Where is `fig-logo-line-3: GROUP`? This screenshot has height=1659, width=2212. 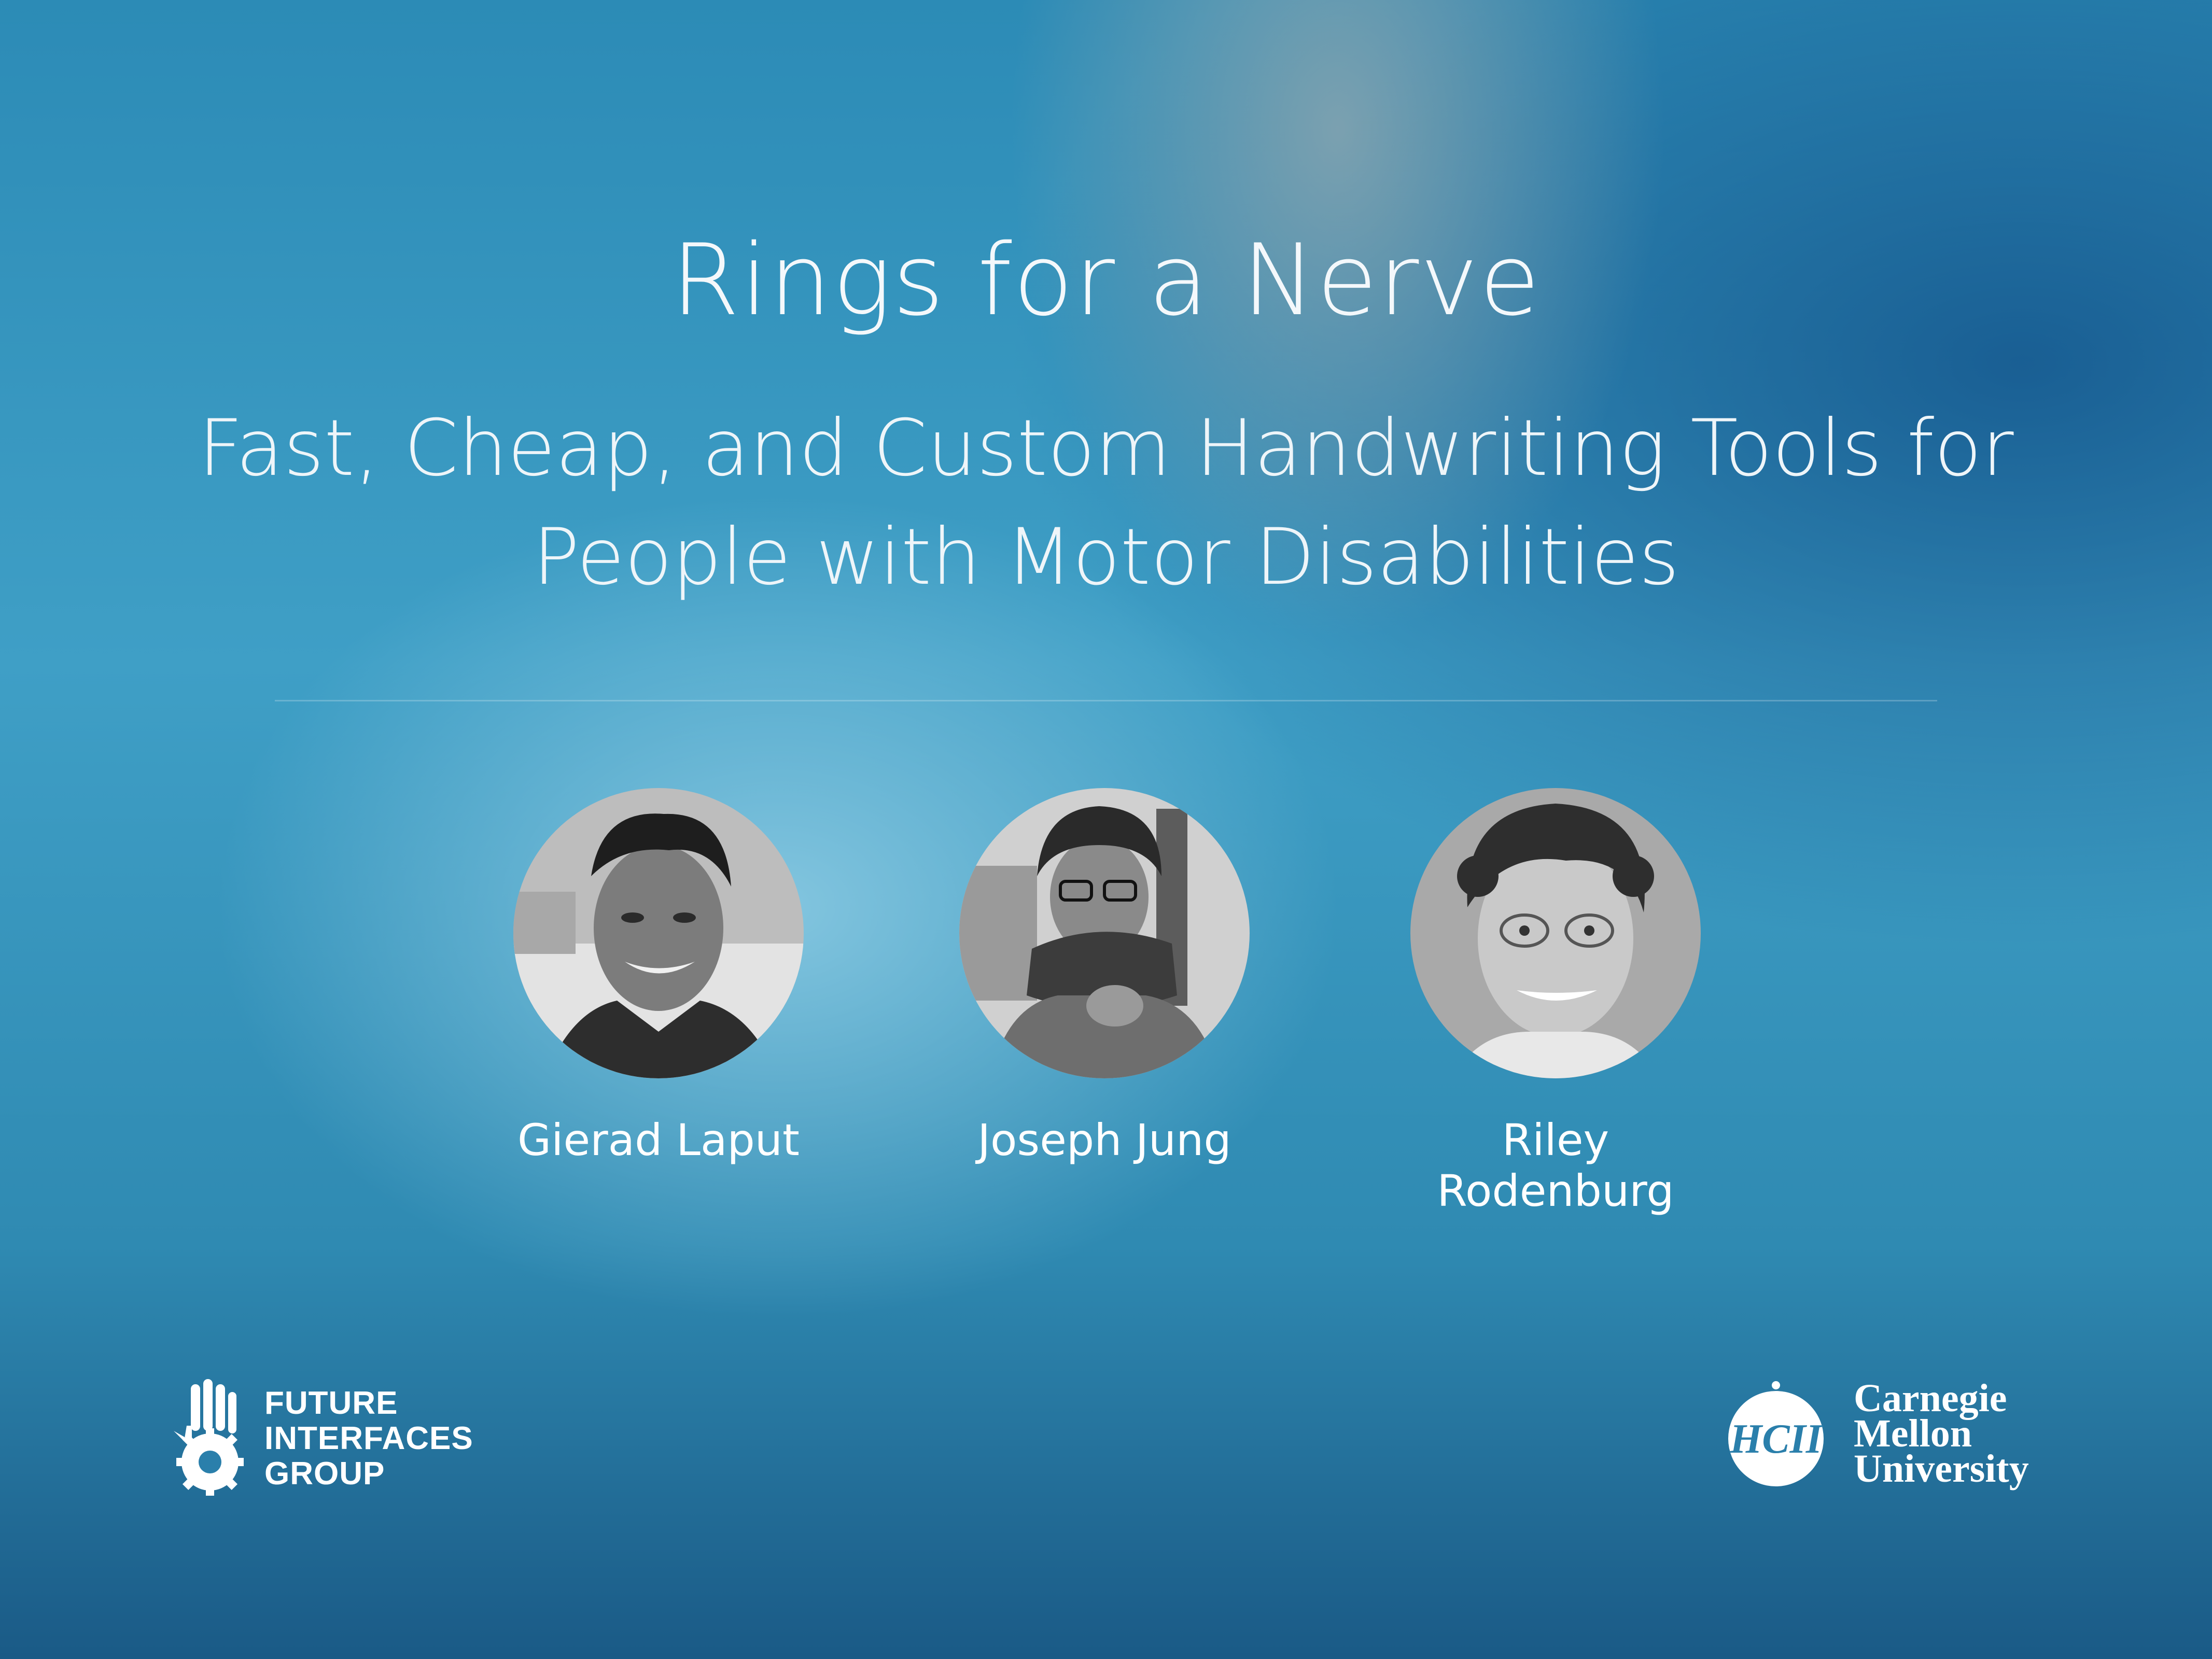
fig-logo-line-3: GROUP is located at coordinates (324, 1474).